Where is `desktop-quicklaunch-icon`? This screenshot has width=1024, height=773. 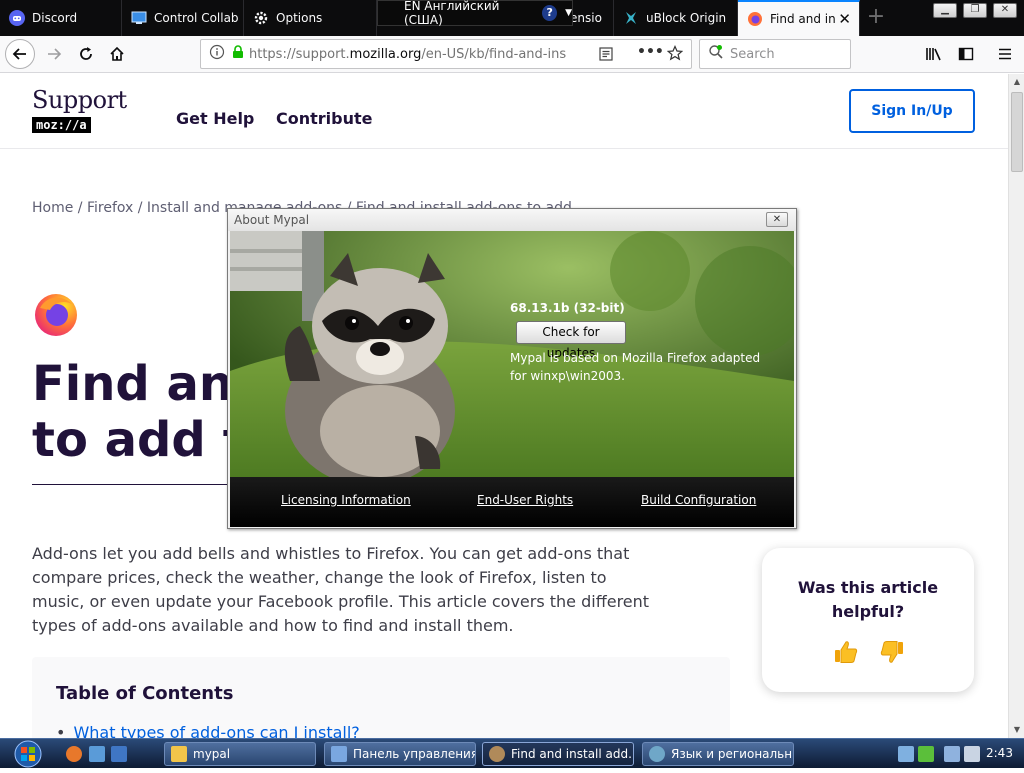
desktop-quicklaunch-icon is located at coordinates (119, 754).